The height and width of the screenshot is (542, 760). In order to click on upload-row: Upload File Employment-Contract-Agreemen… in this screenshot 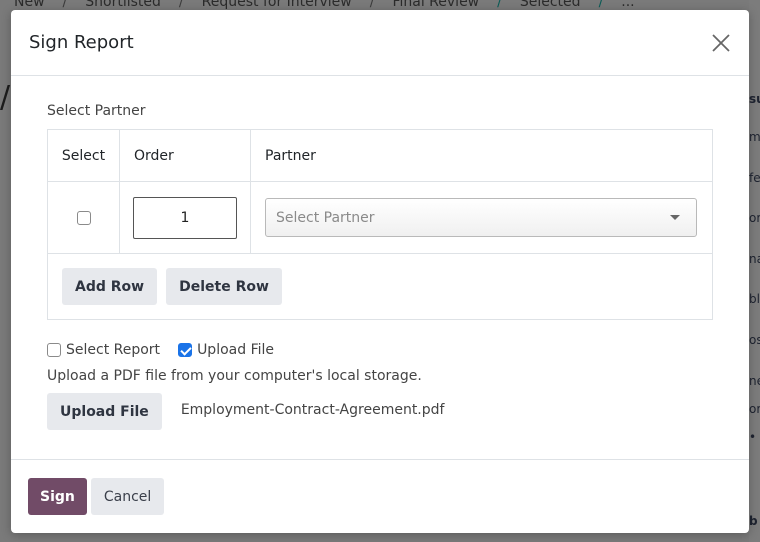, I will do `click(380, 411)`.